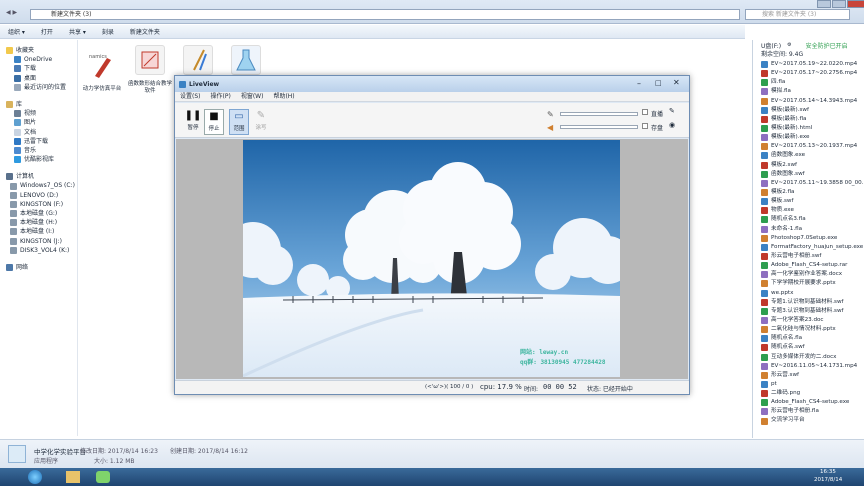 This screenshot has height=486, width=864. Describe the element at coordinates (38, 122) in the screenshot. I see `nav-pictures: 图片` at that location.